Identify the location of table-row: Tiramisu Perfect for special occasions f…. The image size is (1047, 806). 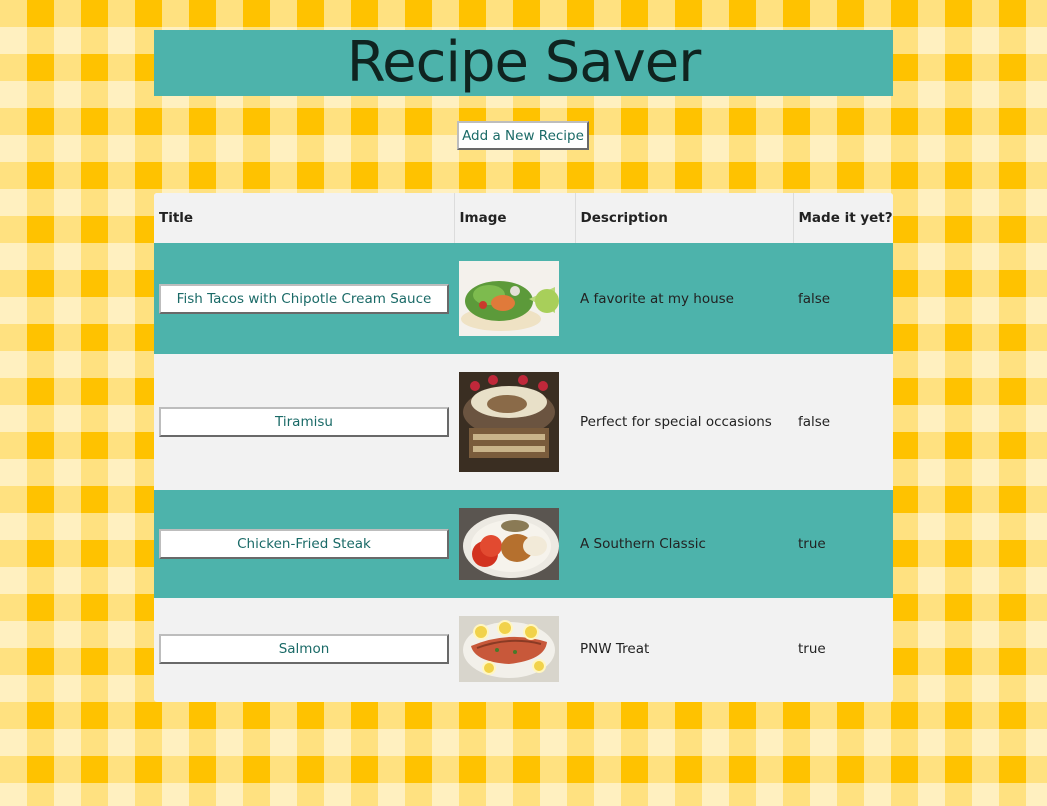
(523, 422).